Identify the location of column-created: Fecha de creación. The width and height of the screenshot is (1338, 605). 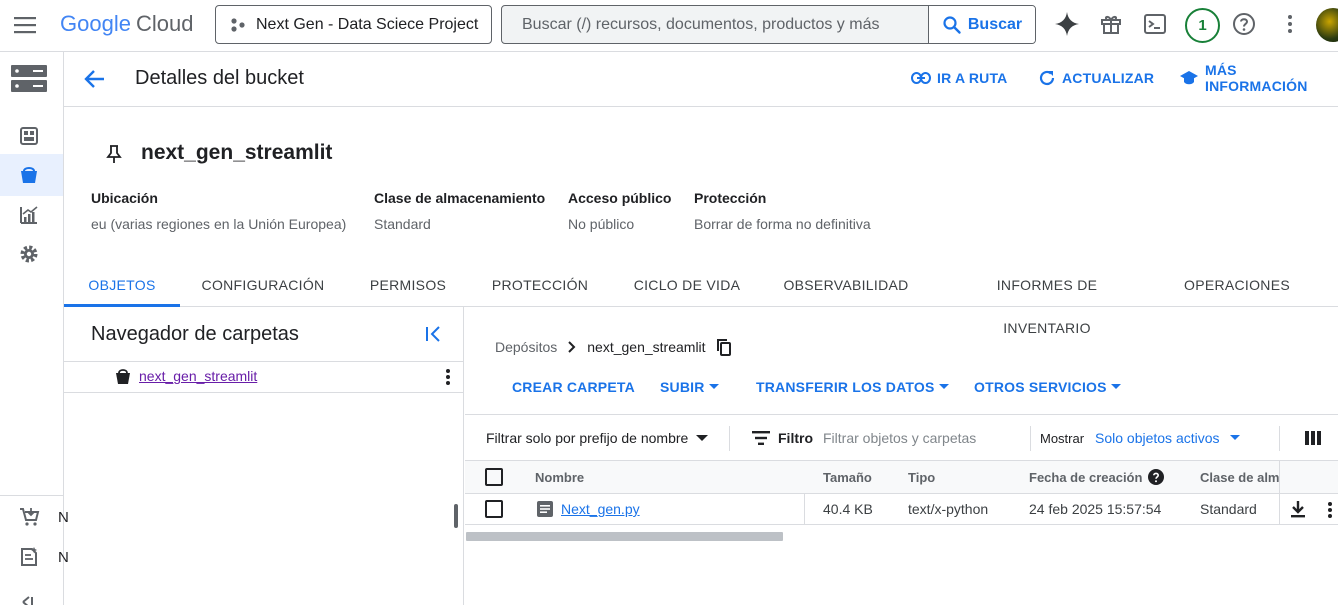
(1113, 477).